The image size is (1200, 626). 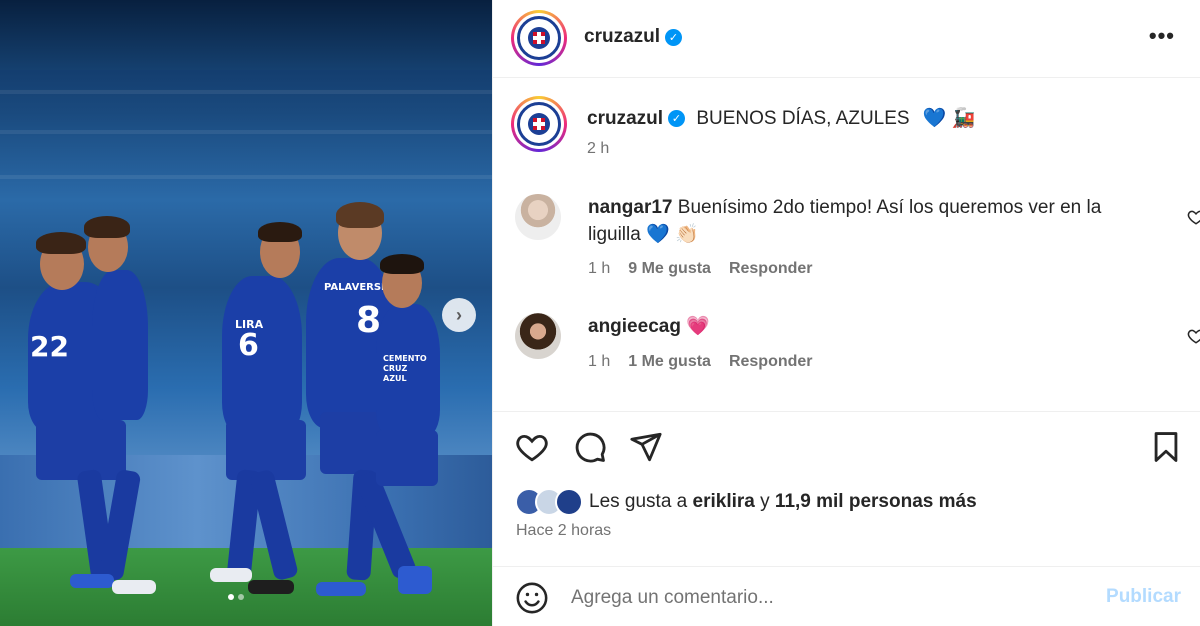 I want to click on comment-meta: 1 h 1 Me gusta Responder, so click(x=700, y=362).